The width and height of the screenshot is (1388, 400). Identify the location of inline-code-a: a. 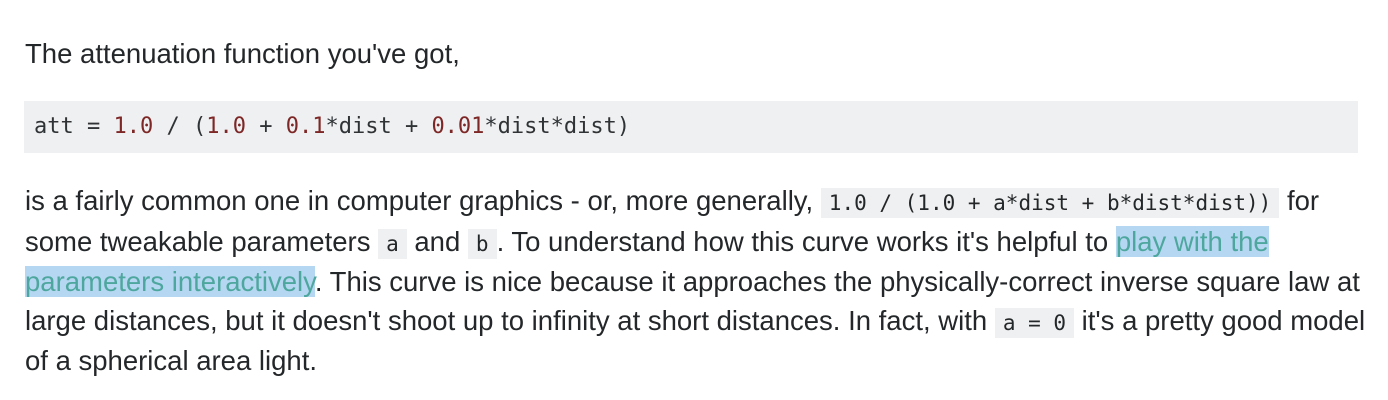
(392, 243).